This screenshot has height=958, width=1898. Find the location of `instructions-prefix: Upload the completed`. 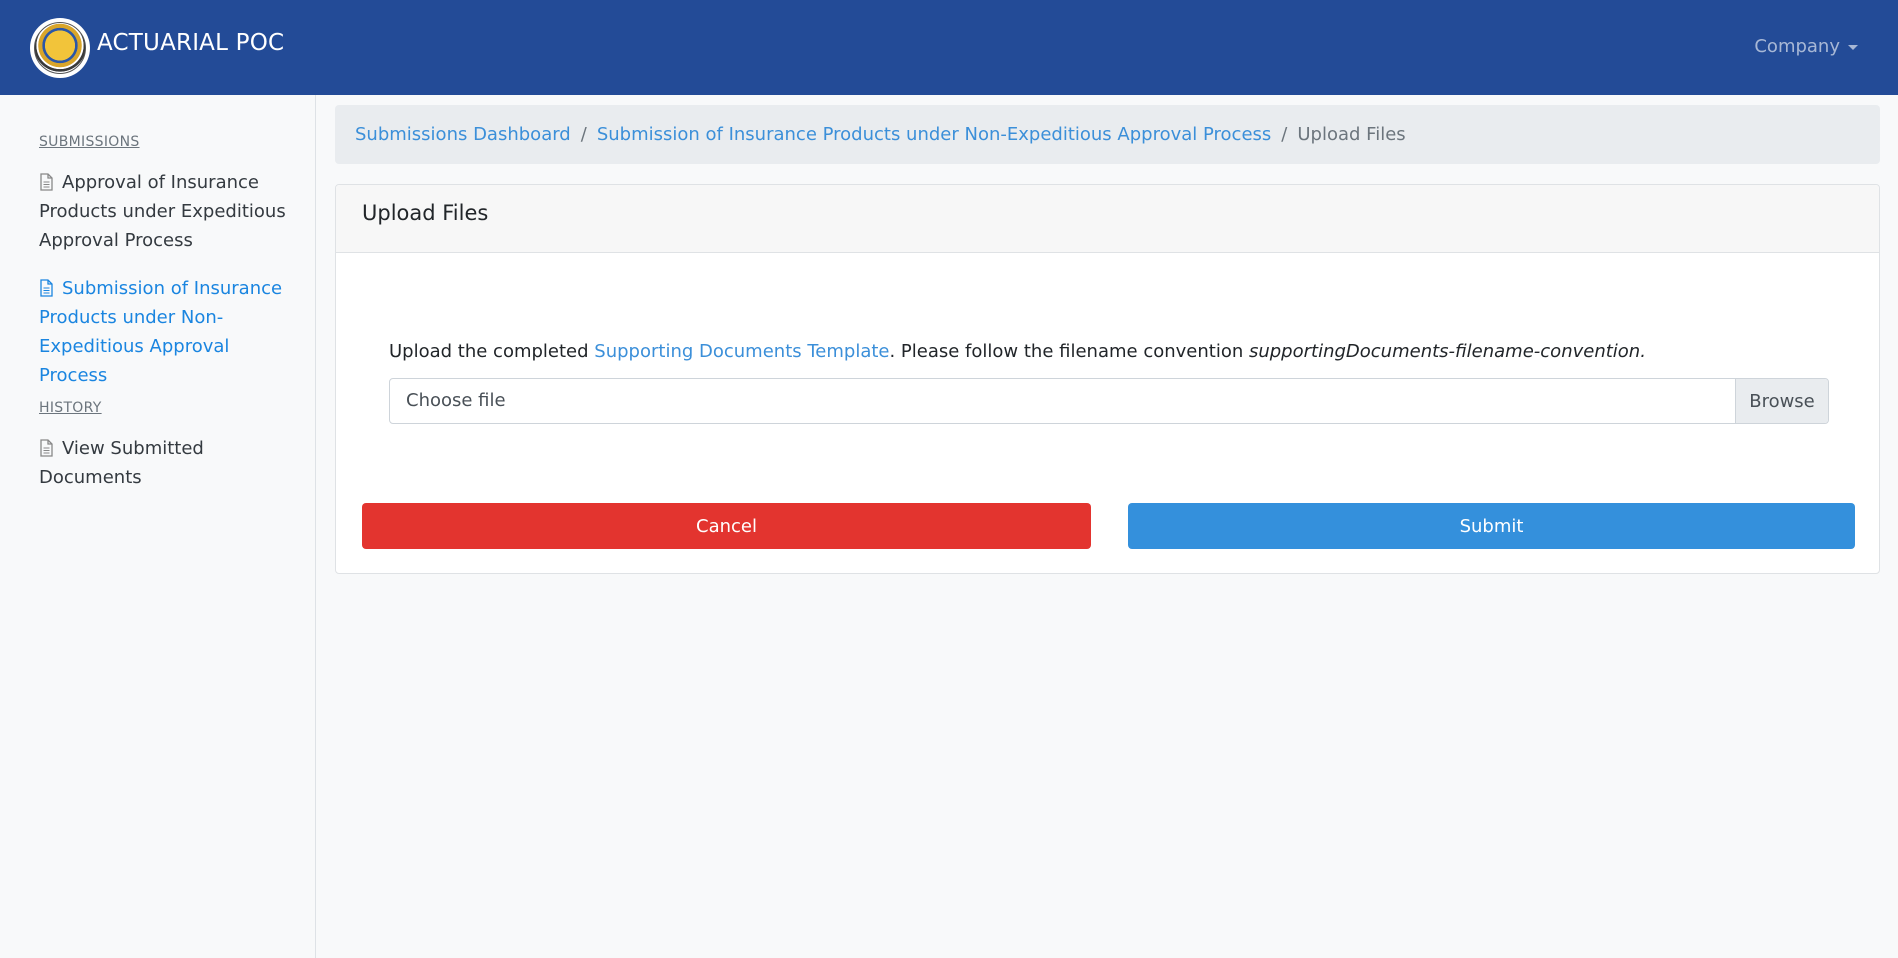

instructions-prefix: Upload the completed is located at coordinates (492, 351).